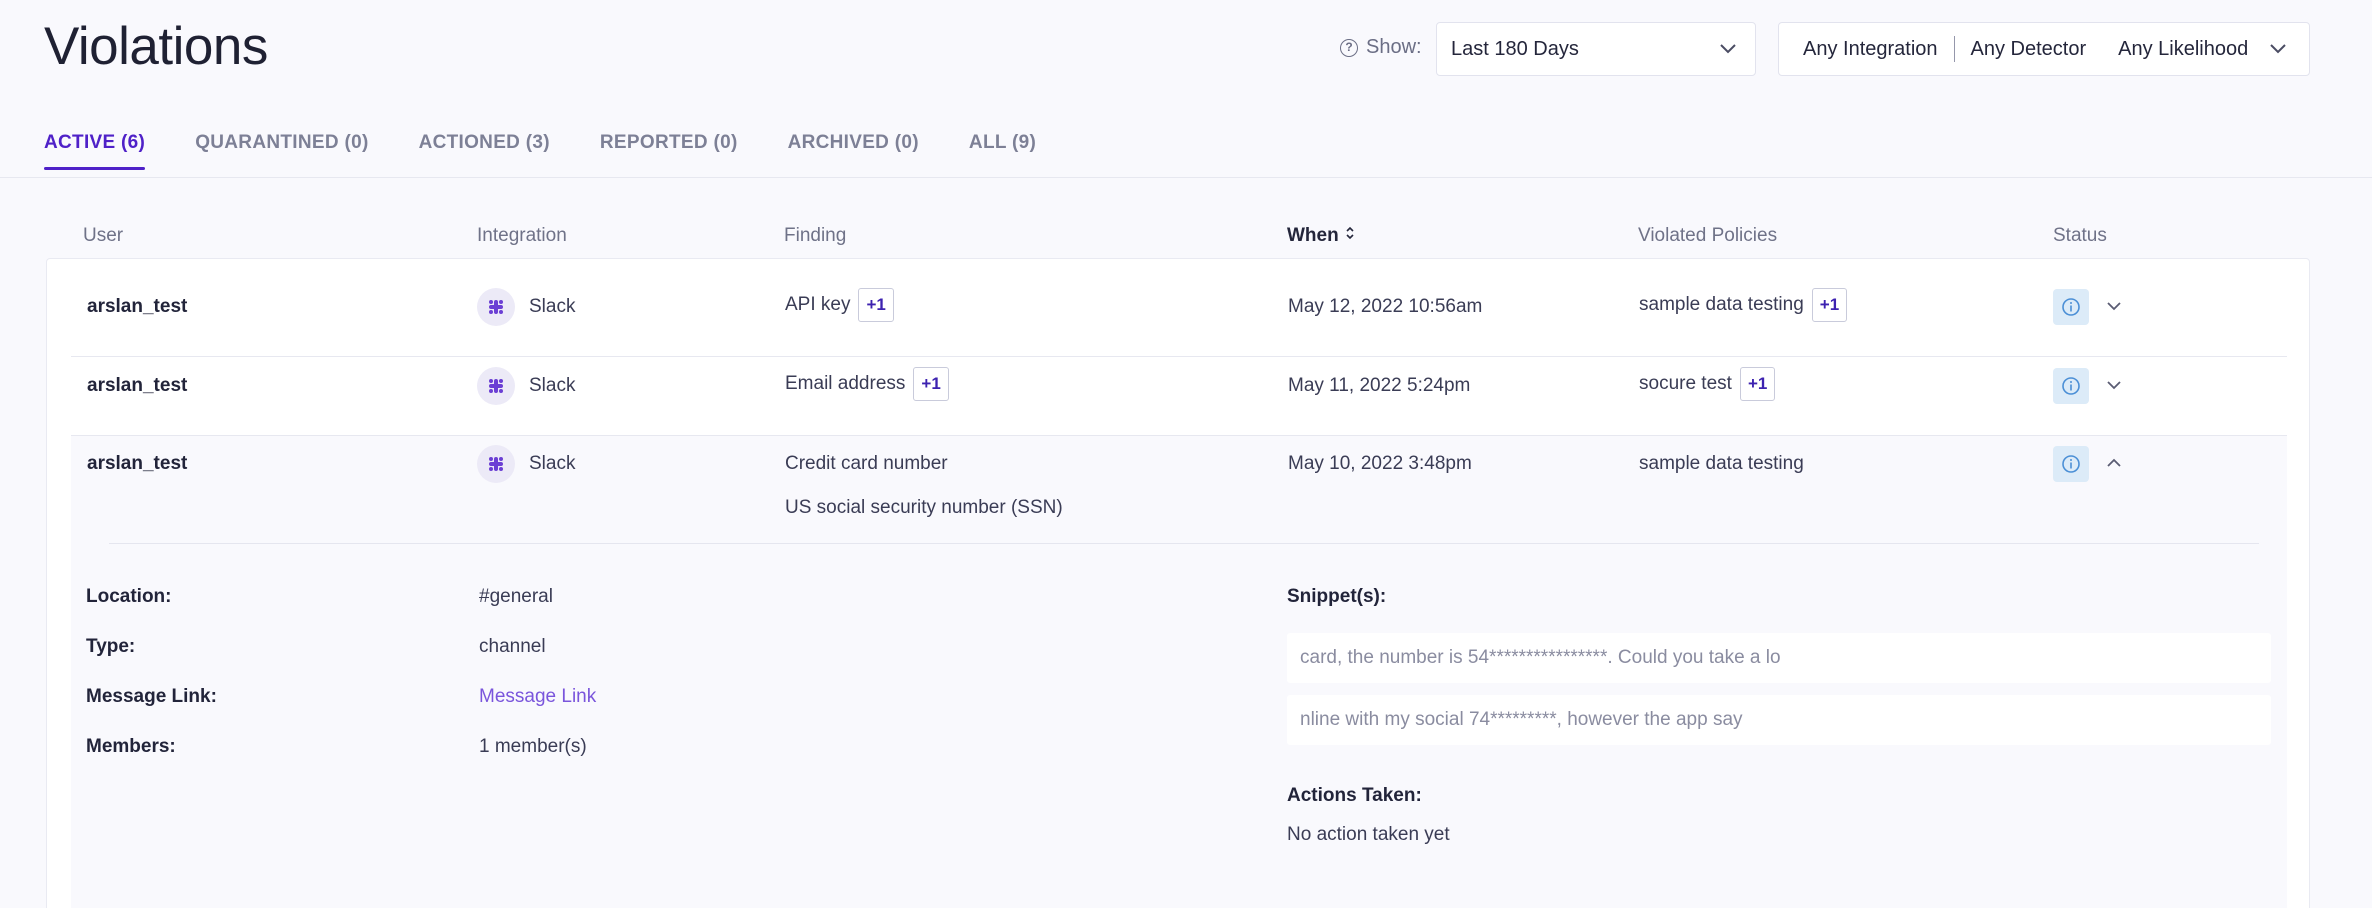  I want to click on column-header-finding: Finding, so click(815, 235).